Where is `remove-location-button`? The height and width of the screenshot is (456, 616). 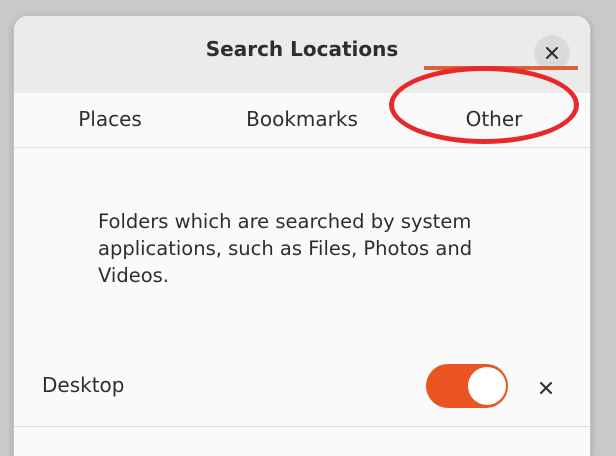 remove-location-button is located at coordinates (546, 388).